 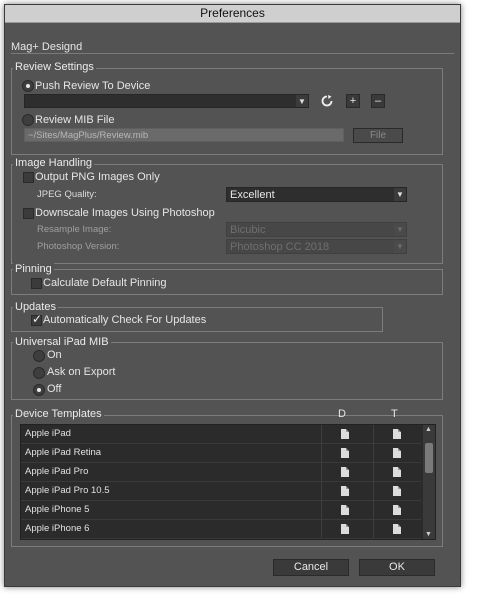 I want to click on refresh-icon, so click(x=327, y=101).